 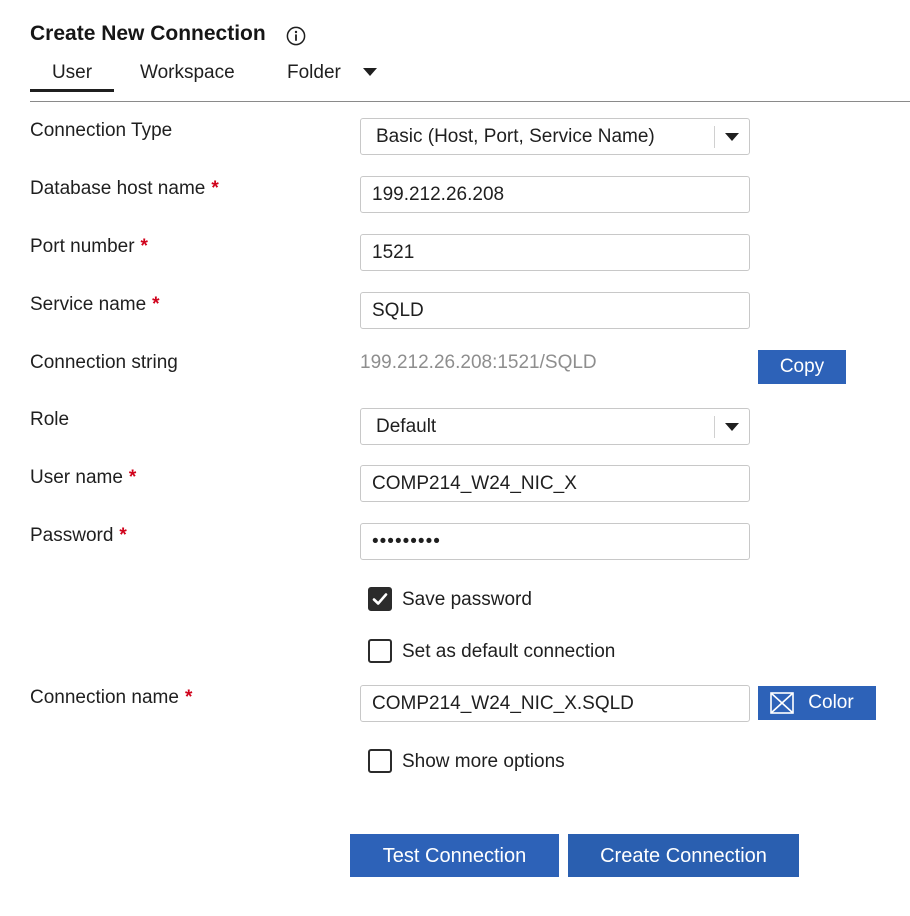 I want to click on password-label-text: Password, so click(x=72, y=535).